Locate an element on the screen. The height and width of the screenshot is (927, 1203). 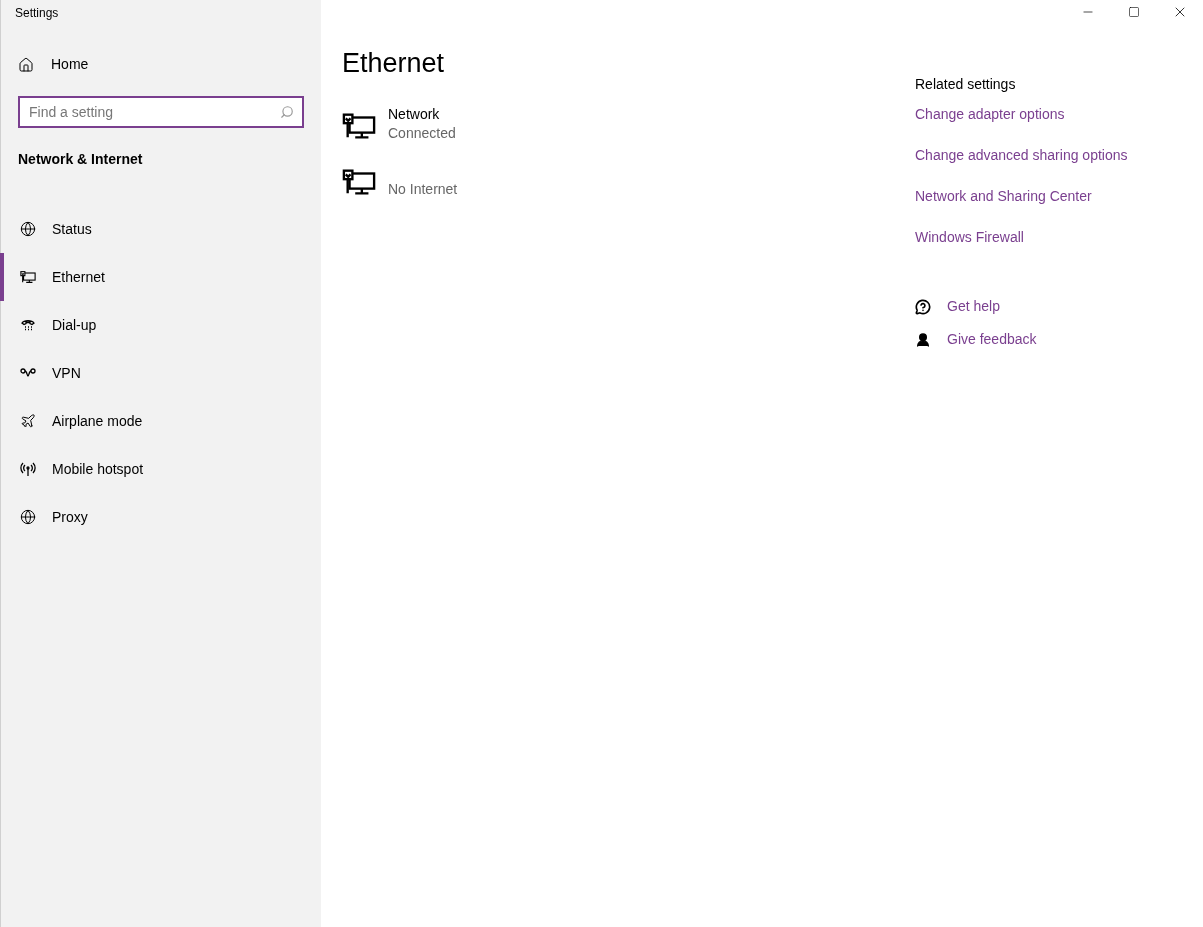
nav-item: Dial-up is located at coordinates (160, 325).